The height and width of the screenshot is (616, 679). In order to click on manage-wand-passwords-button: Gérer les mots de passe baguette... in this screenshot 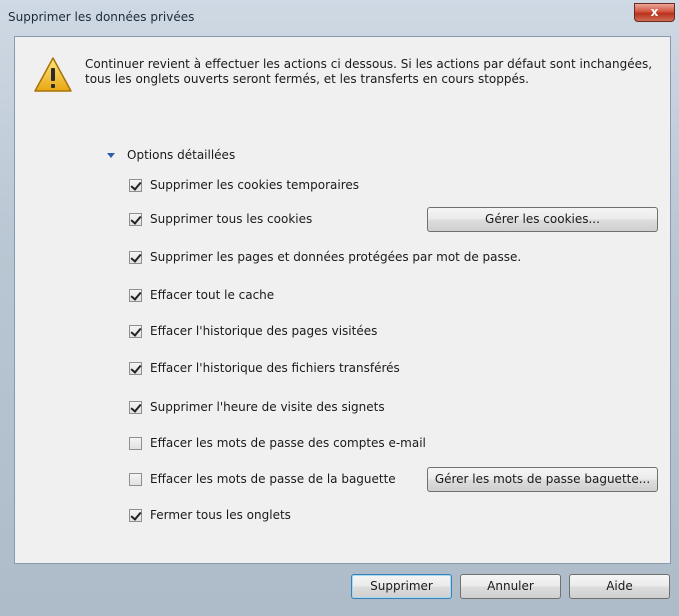, I will do `click(542, 479)`.